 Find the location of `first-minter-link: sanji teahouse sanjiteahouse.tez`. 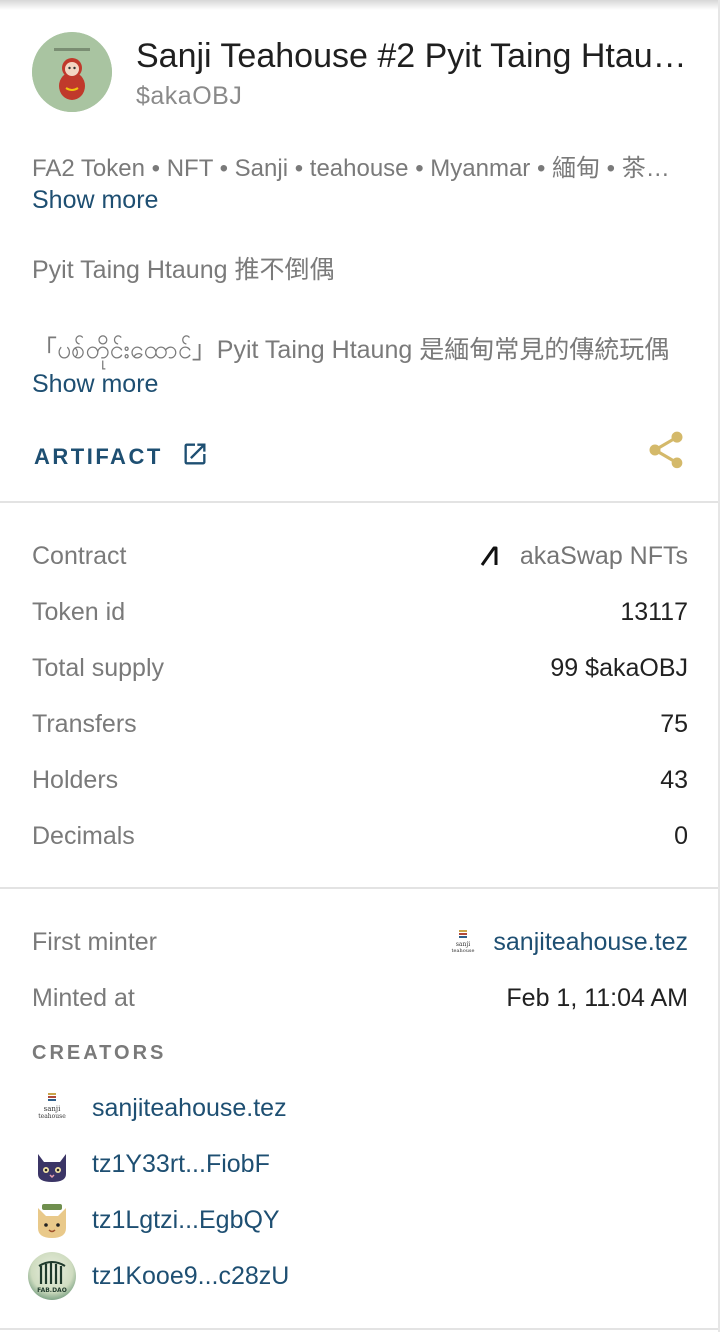

first-minter-link: sanji teahouse sanjiteahouse.tez is located at coordinates (566, 942).